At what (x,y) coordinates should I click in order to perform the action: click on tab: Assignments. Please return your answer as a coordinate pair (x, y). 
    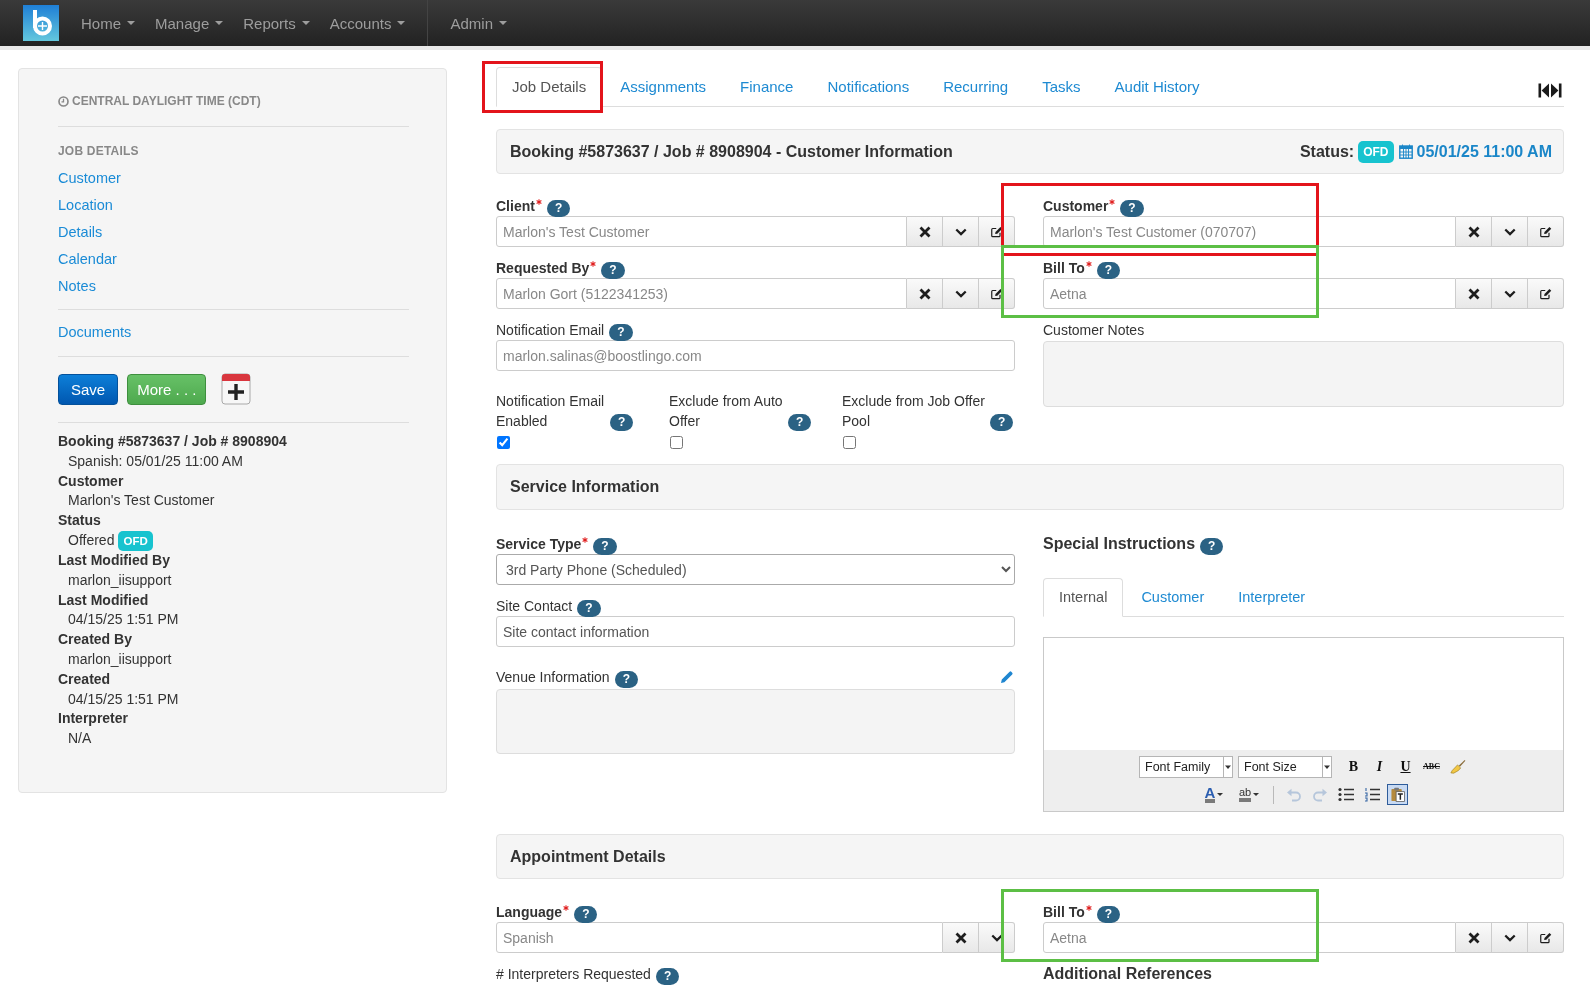
    Looking at the image, I should click on (663, 87).